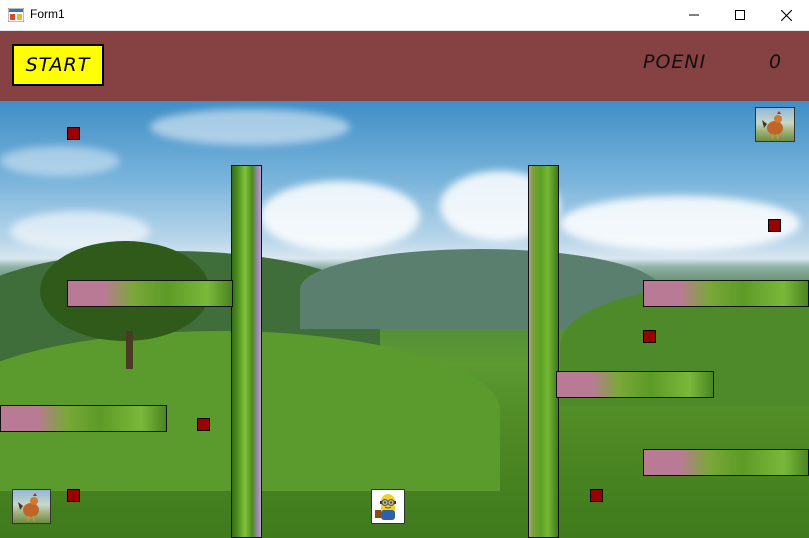 The height and width of the screenshot is (538, 809). I want to click on start-button: START, so click(58, 65).